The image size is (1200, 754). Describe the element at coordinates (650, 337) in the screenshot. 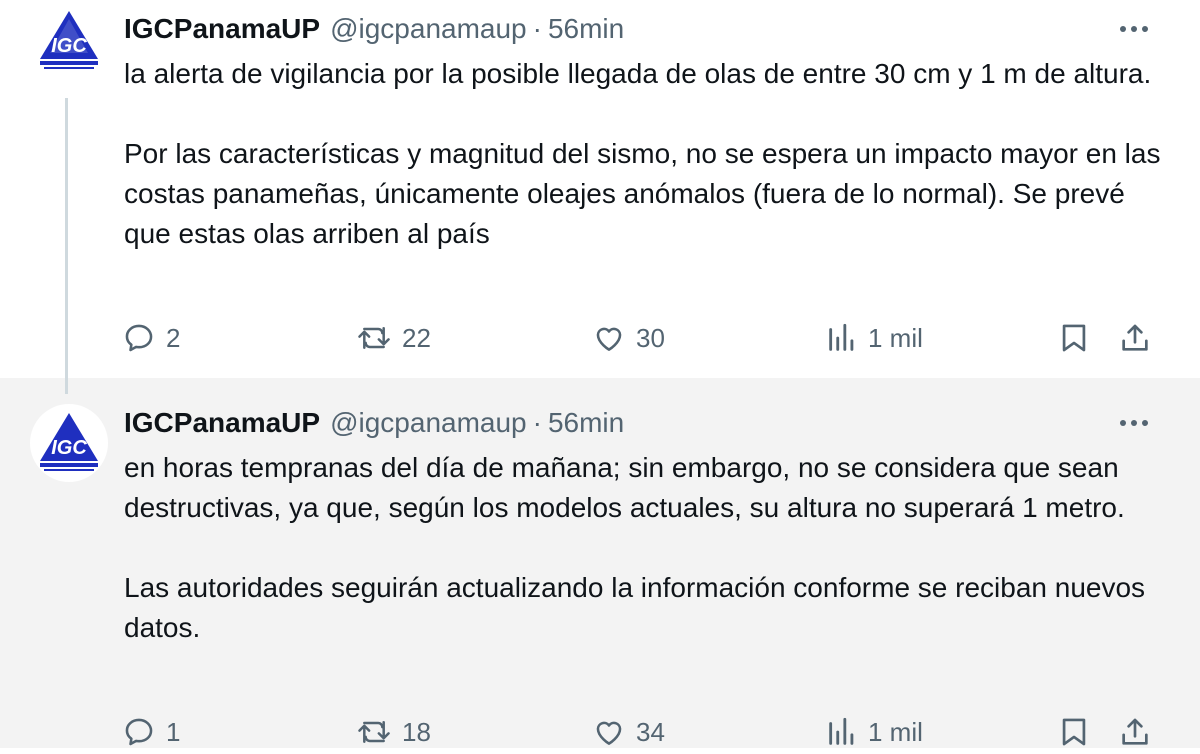

I see `like-count: 30` at that location.